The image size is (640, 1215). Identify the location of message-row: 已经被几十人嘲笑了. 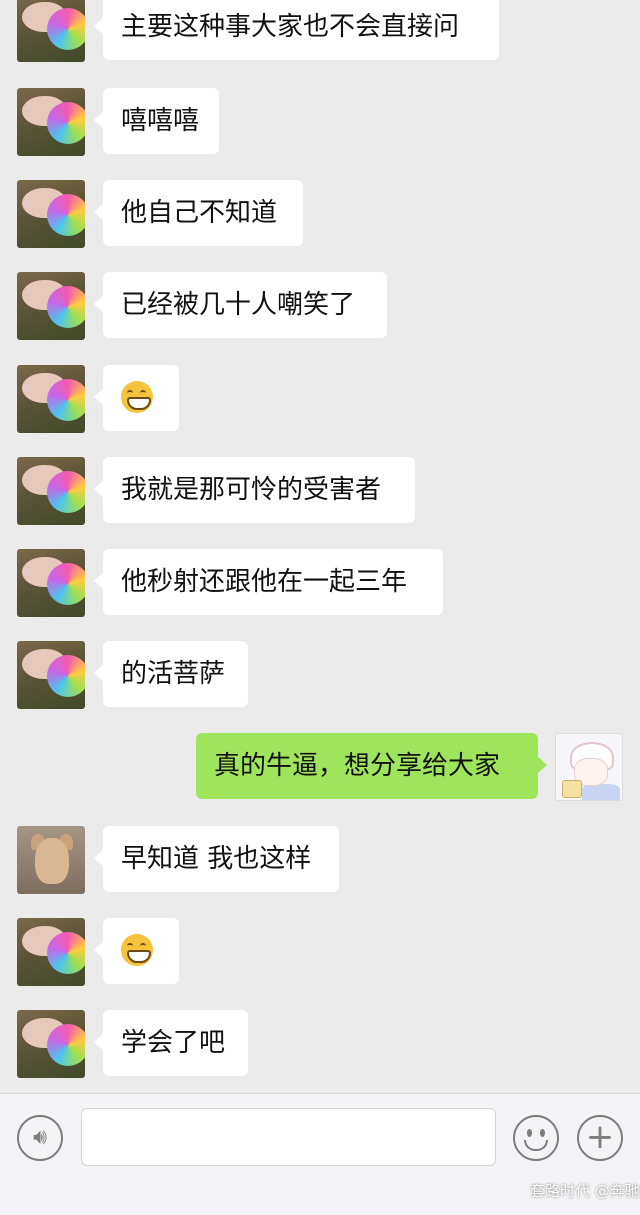
(320, 307).